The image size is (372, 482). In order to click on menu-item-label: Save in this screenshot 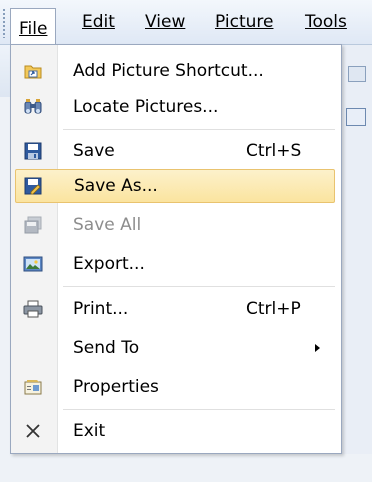, I will do `click(94, 151)`.